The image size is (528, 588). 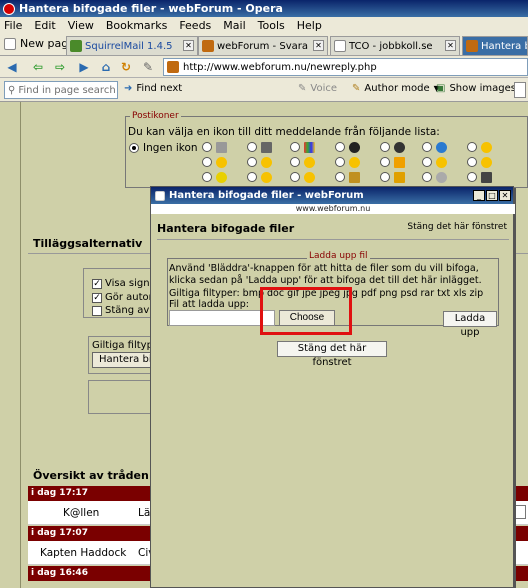 I want to click on rewind-icon: ⇦, so click(x=38, y=67).